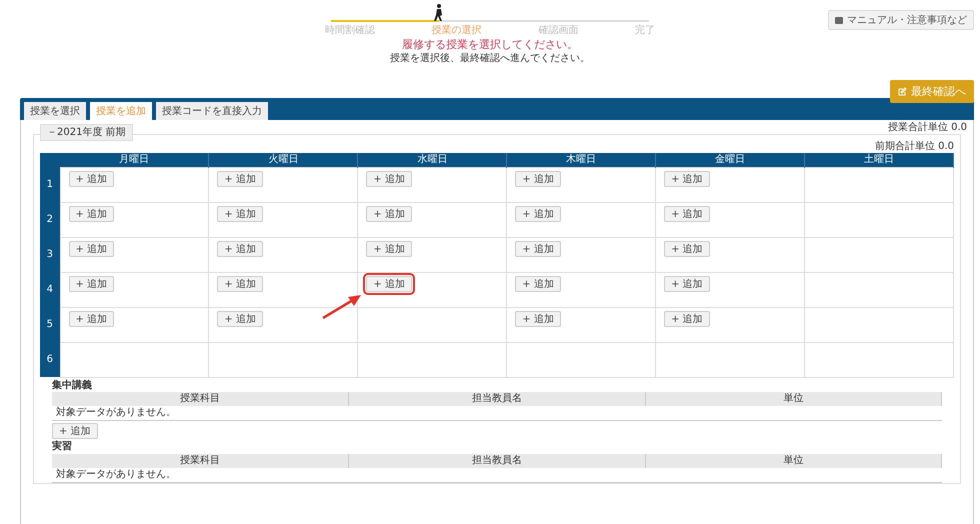 This screenshot has width=980, height=524. Describe the element at coordinates (134, 159) in the screenshot. I see `day-header: 月曜日` at that location.